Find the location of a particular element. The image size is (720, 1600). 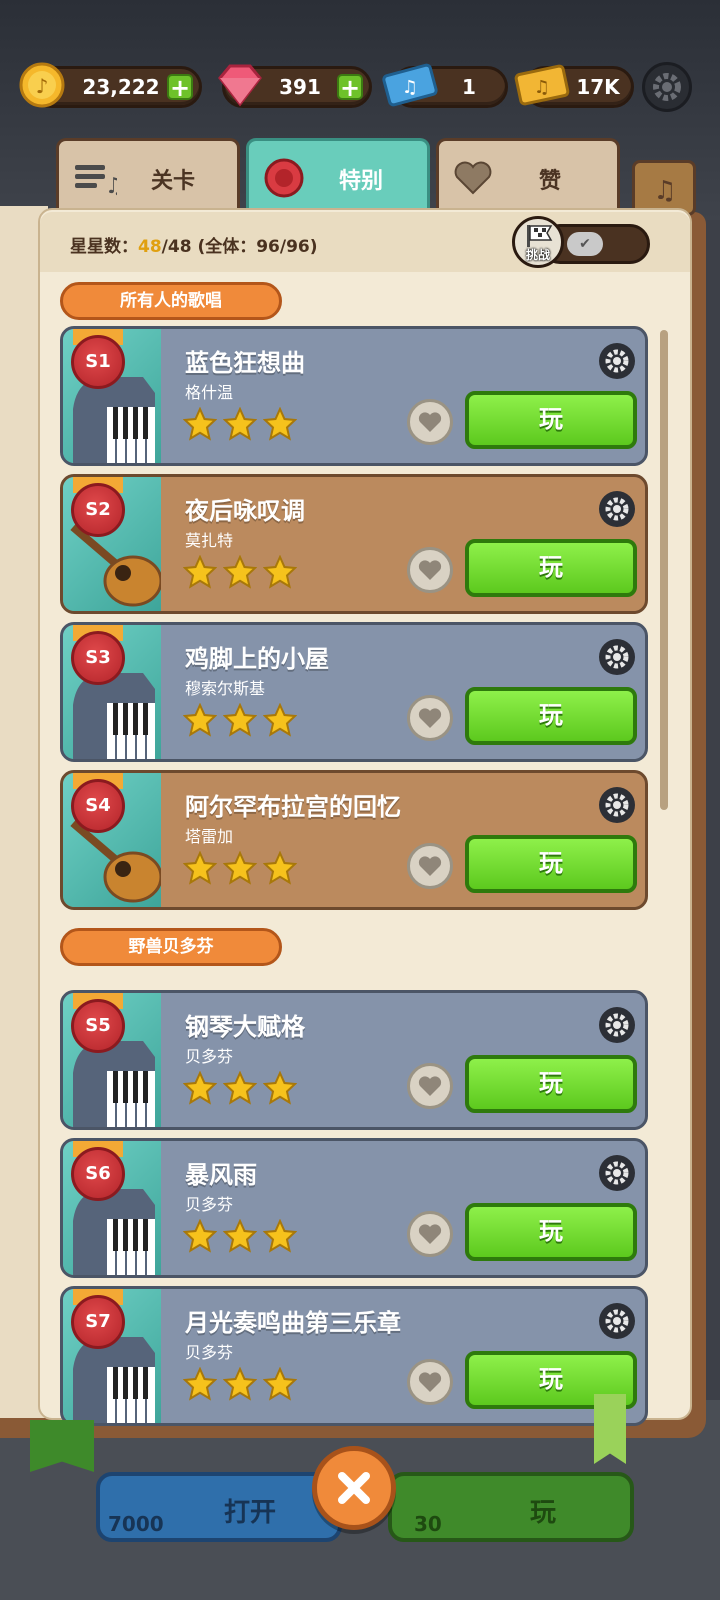

song-card: S3 鸡脚上的小屋 穆索尔斯基 玩 is located at coordinates (354, 692).